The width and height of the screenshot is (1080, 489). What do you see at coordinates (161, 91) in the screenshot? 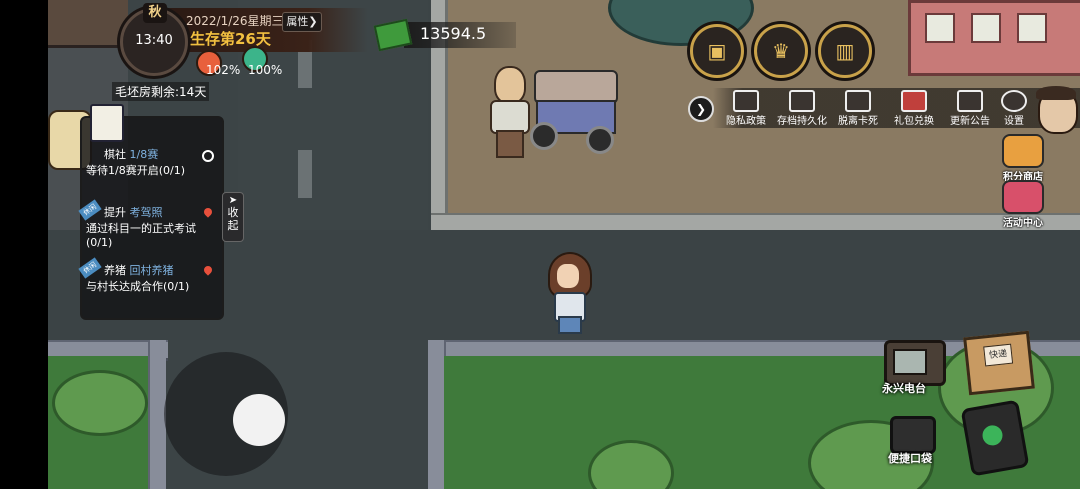
I see `rent-remaining: 毛坯房剩余:14天` at bounding box center [161, 91].